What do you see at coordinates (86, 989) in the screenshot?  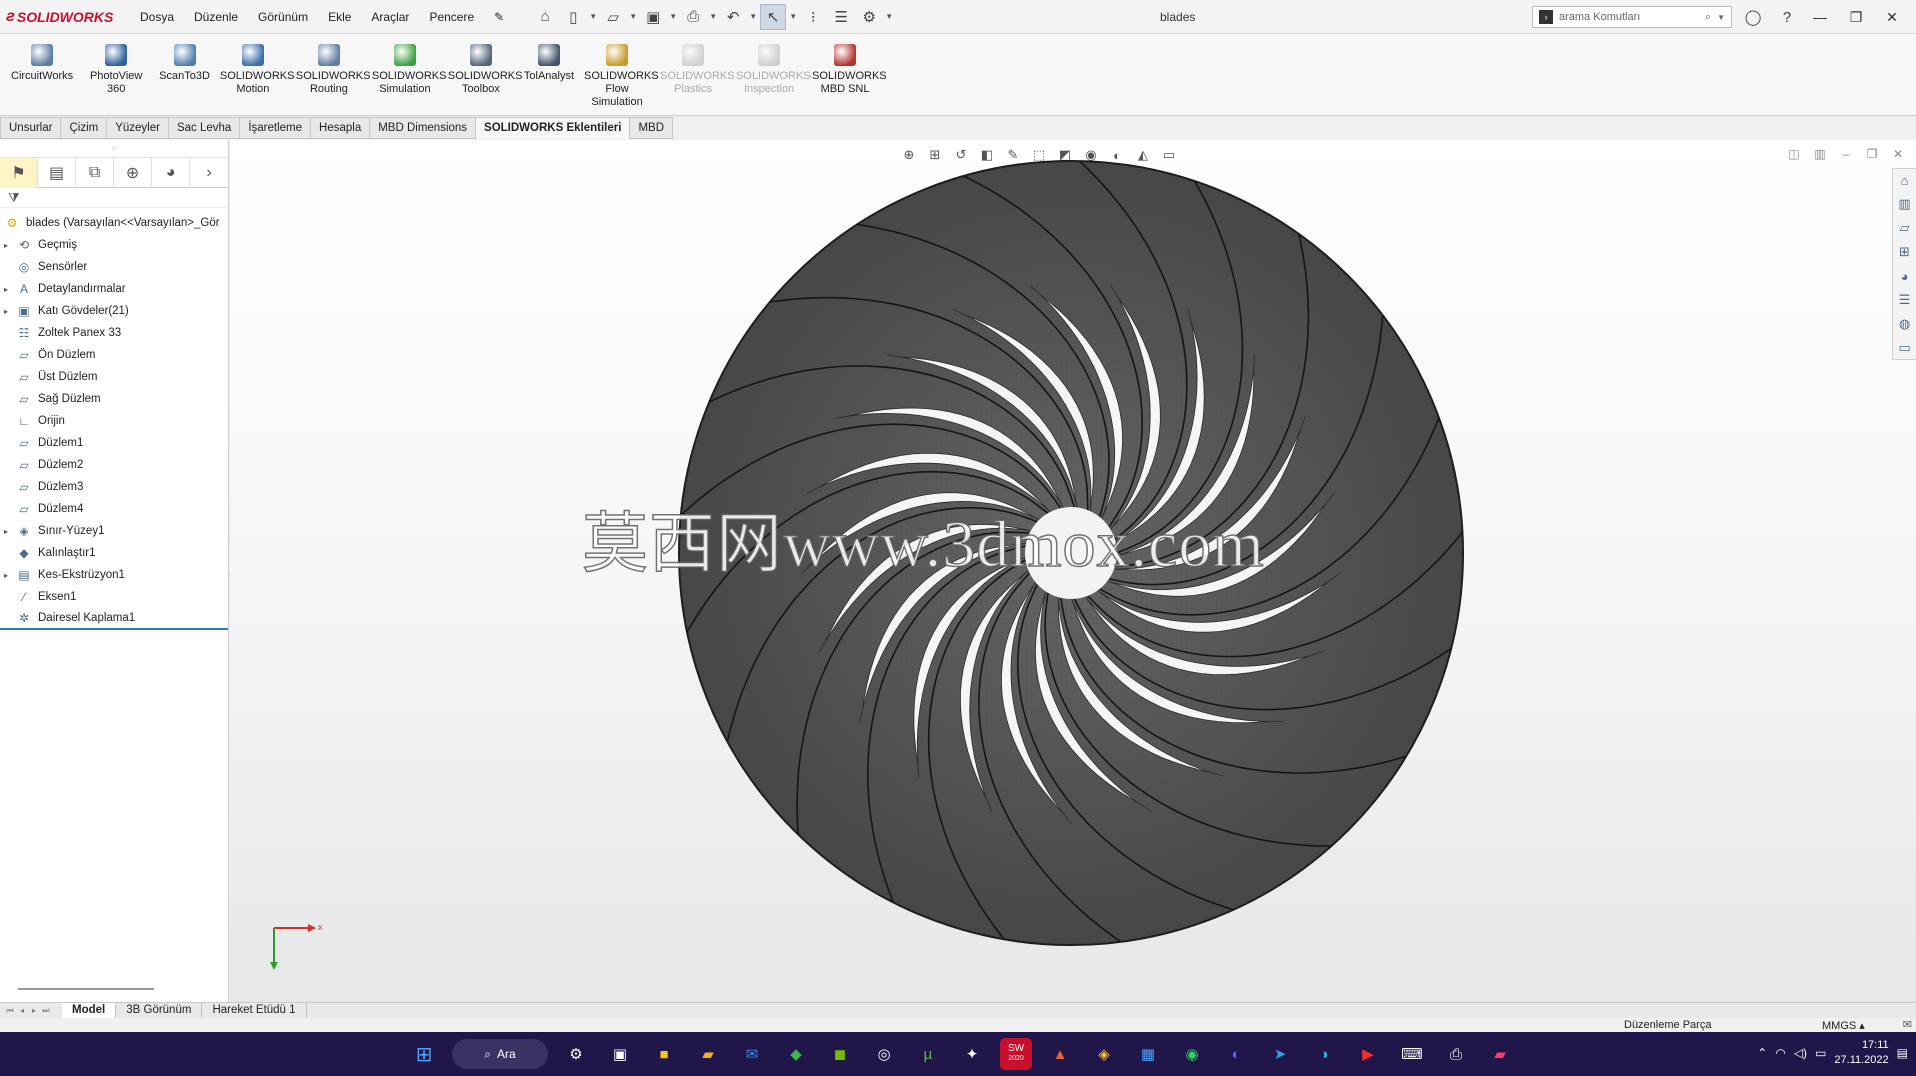 I see `panel-horizontal-scrollbar` at bounding box center [86, 989].